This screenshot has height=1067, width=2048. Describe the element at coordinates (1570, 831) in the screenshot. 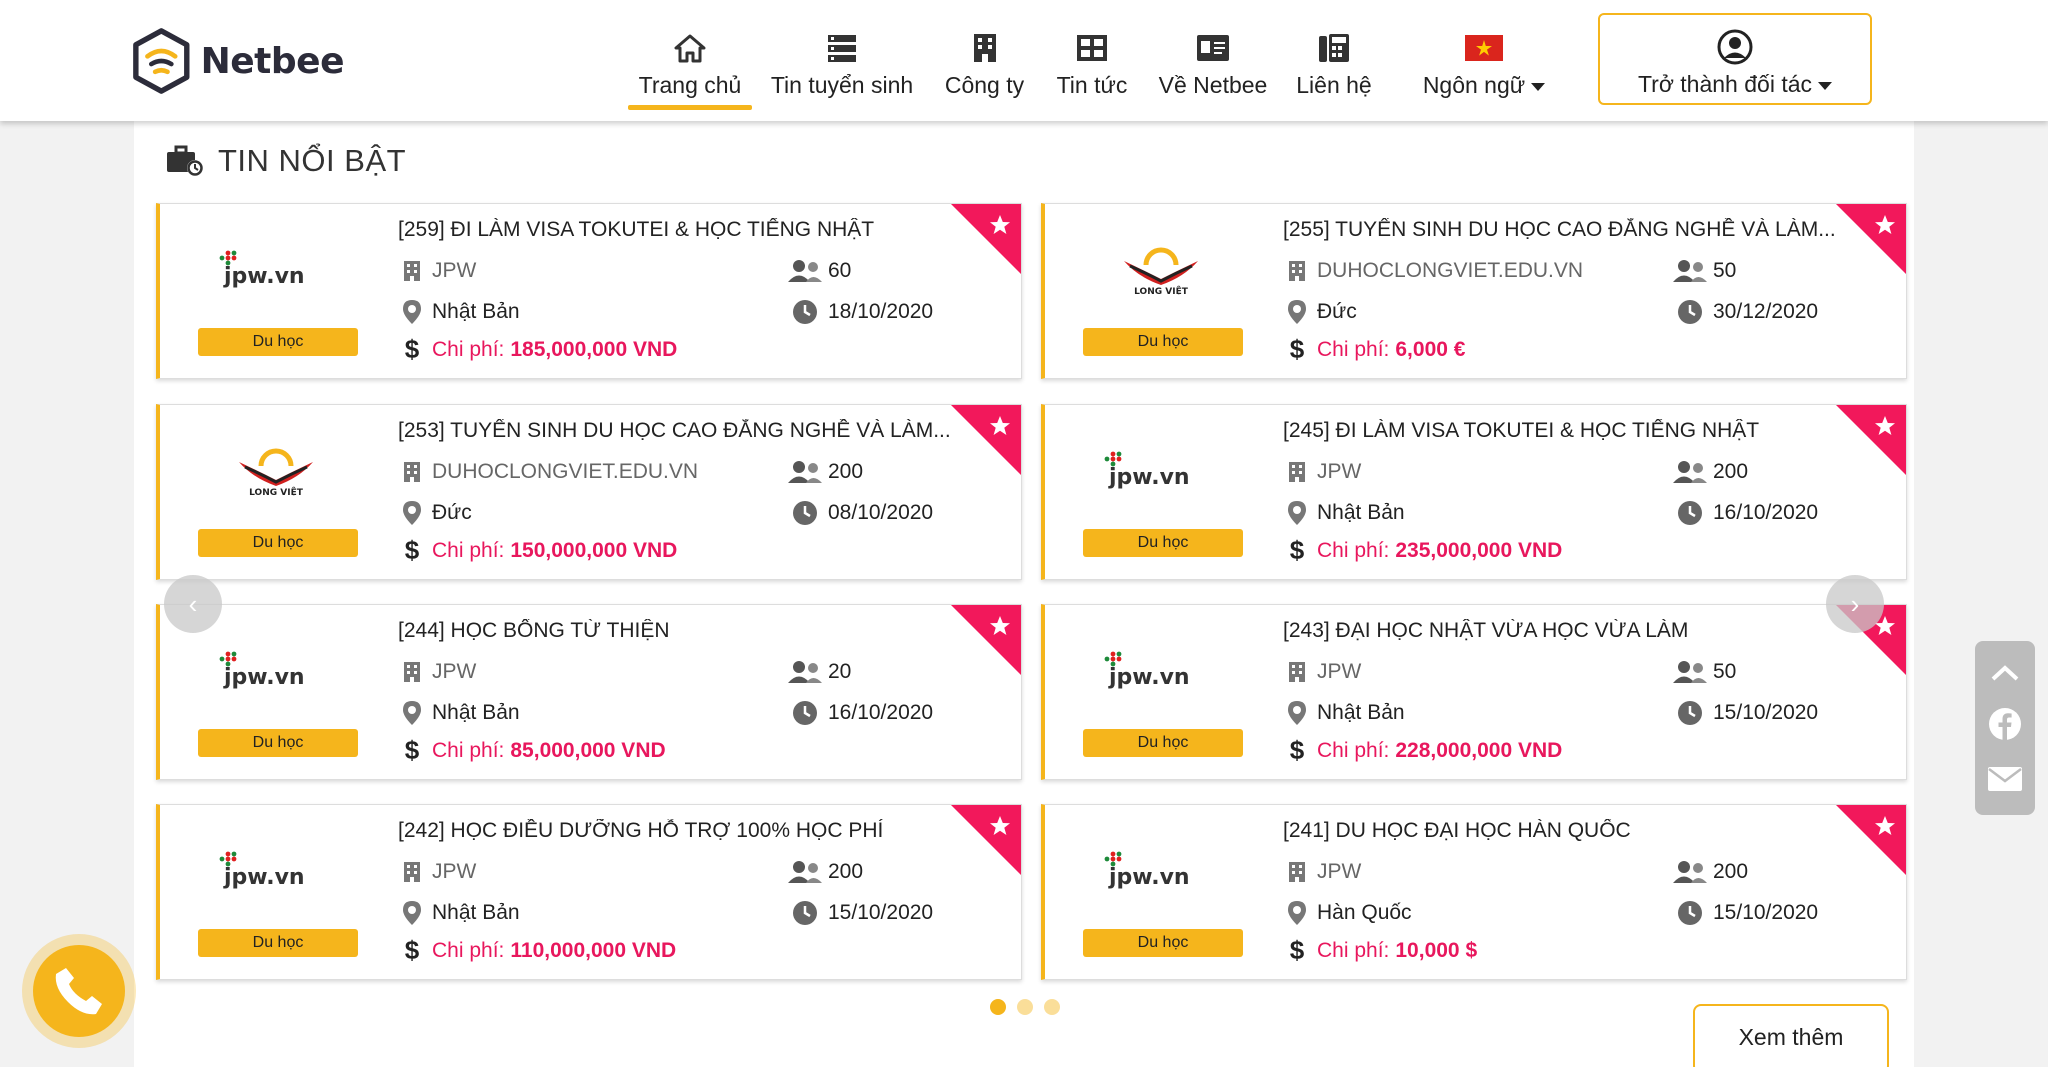

I see `job-title: [241] DU HỌC ĐẠI HỌC HÀN QUỐC` at that location.